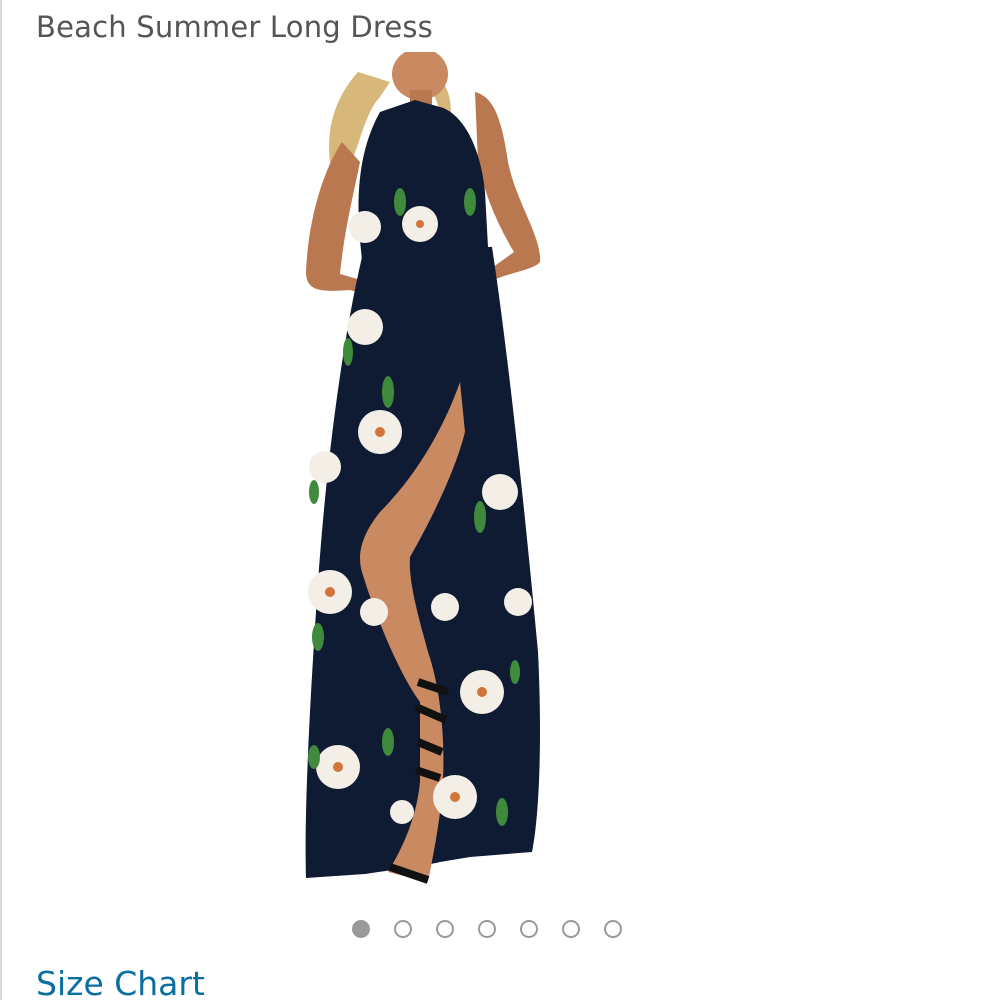 Image resolution: width=1000 pixels, height=1003 pixels. I want to click on size-chart-link: Size Chart, so click(120, 983).